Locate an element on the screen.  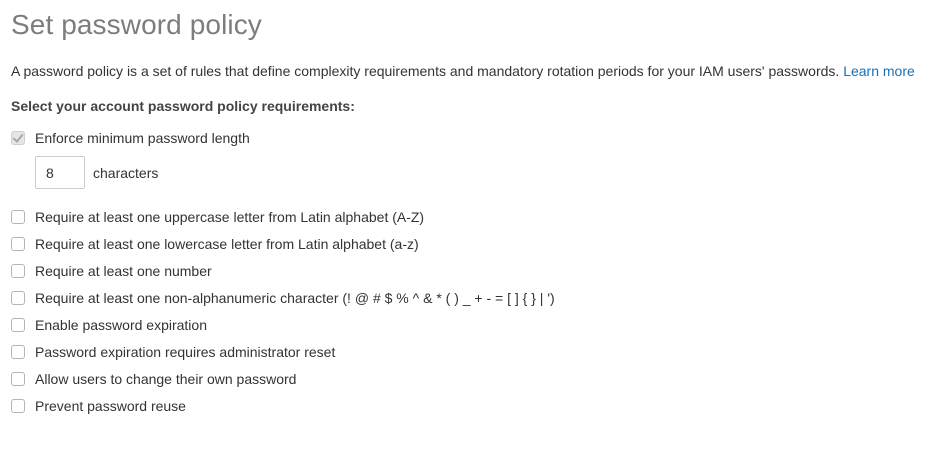
require-lowercase-checkbox is located at coordinates (18, 244).